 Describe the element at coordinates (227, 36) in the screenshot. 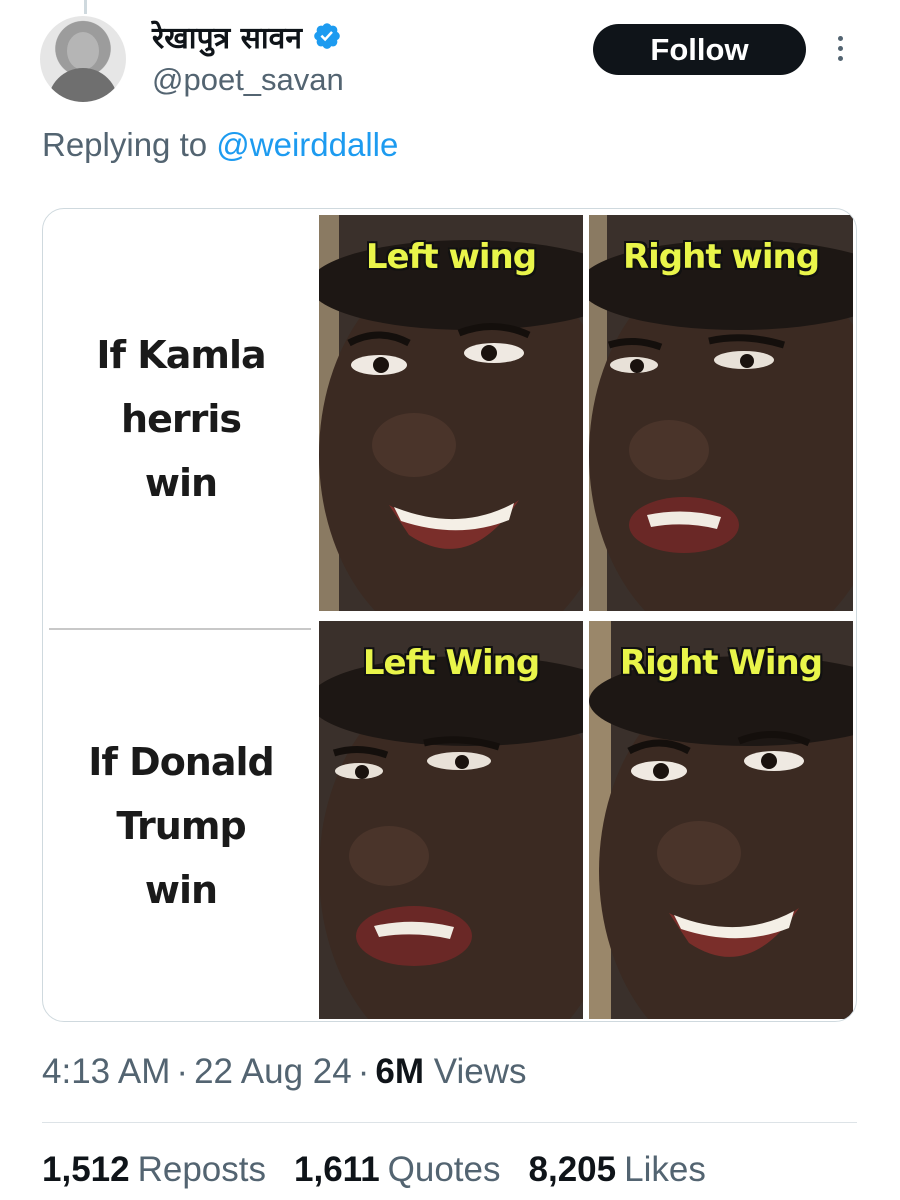

I see `author-display-name: रेखापुत्र सावन` at that location.